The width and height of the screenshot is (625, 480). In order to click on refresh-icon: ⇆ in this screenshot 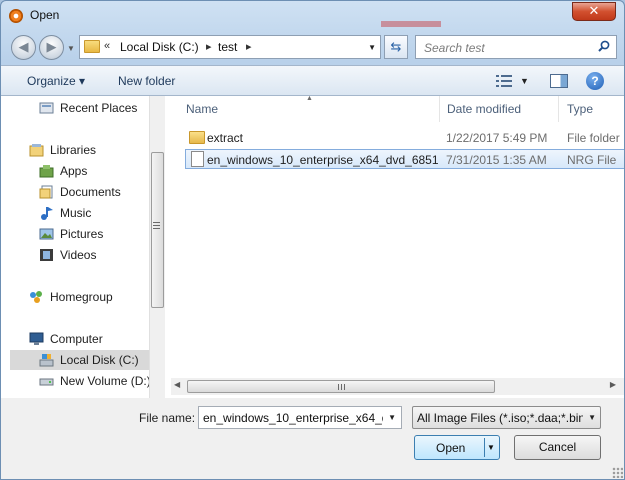, I will do `click(396, 46)`.